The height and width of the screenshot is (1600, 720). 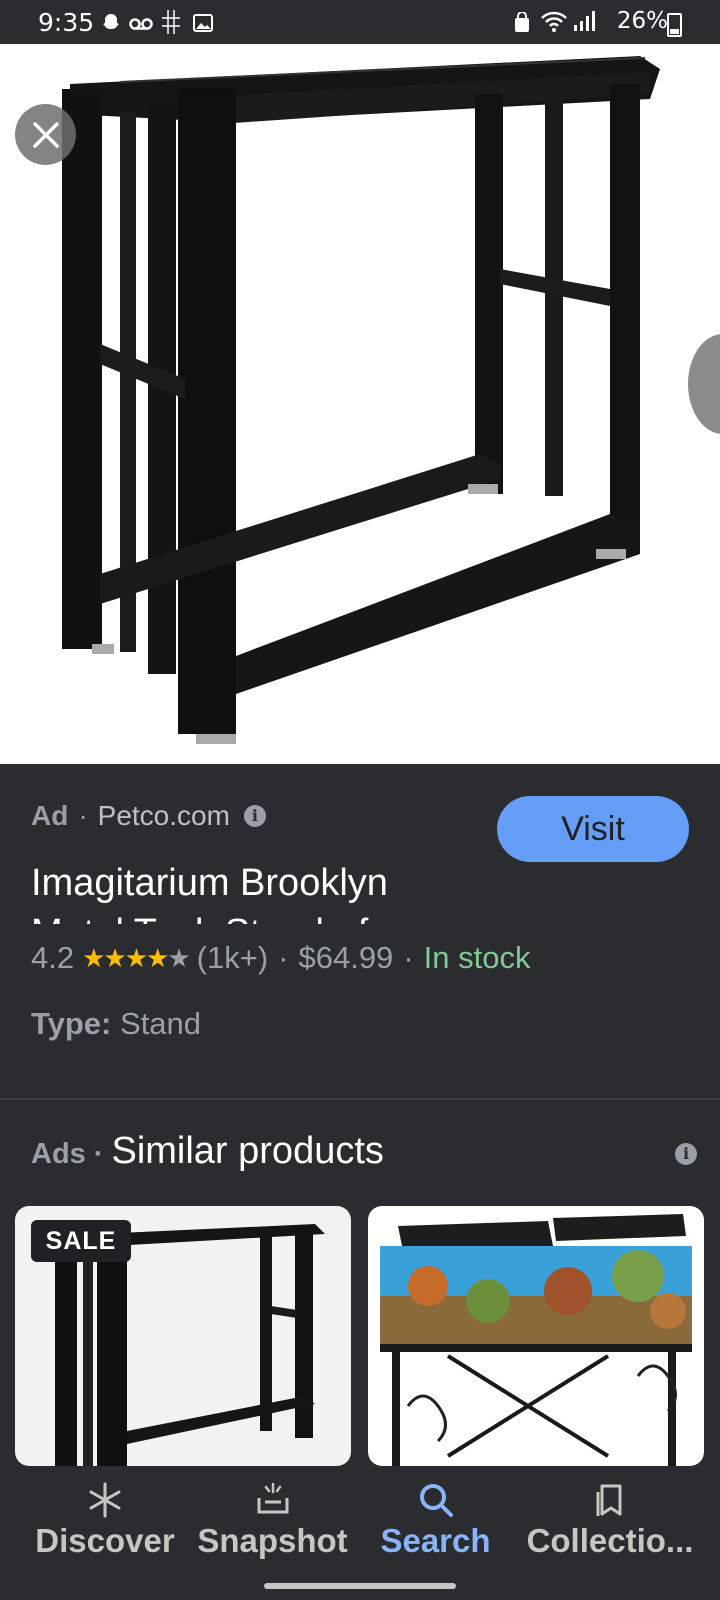 I want to click on similar-card: SALE, so click(x=183, y=1336).